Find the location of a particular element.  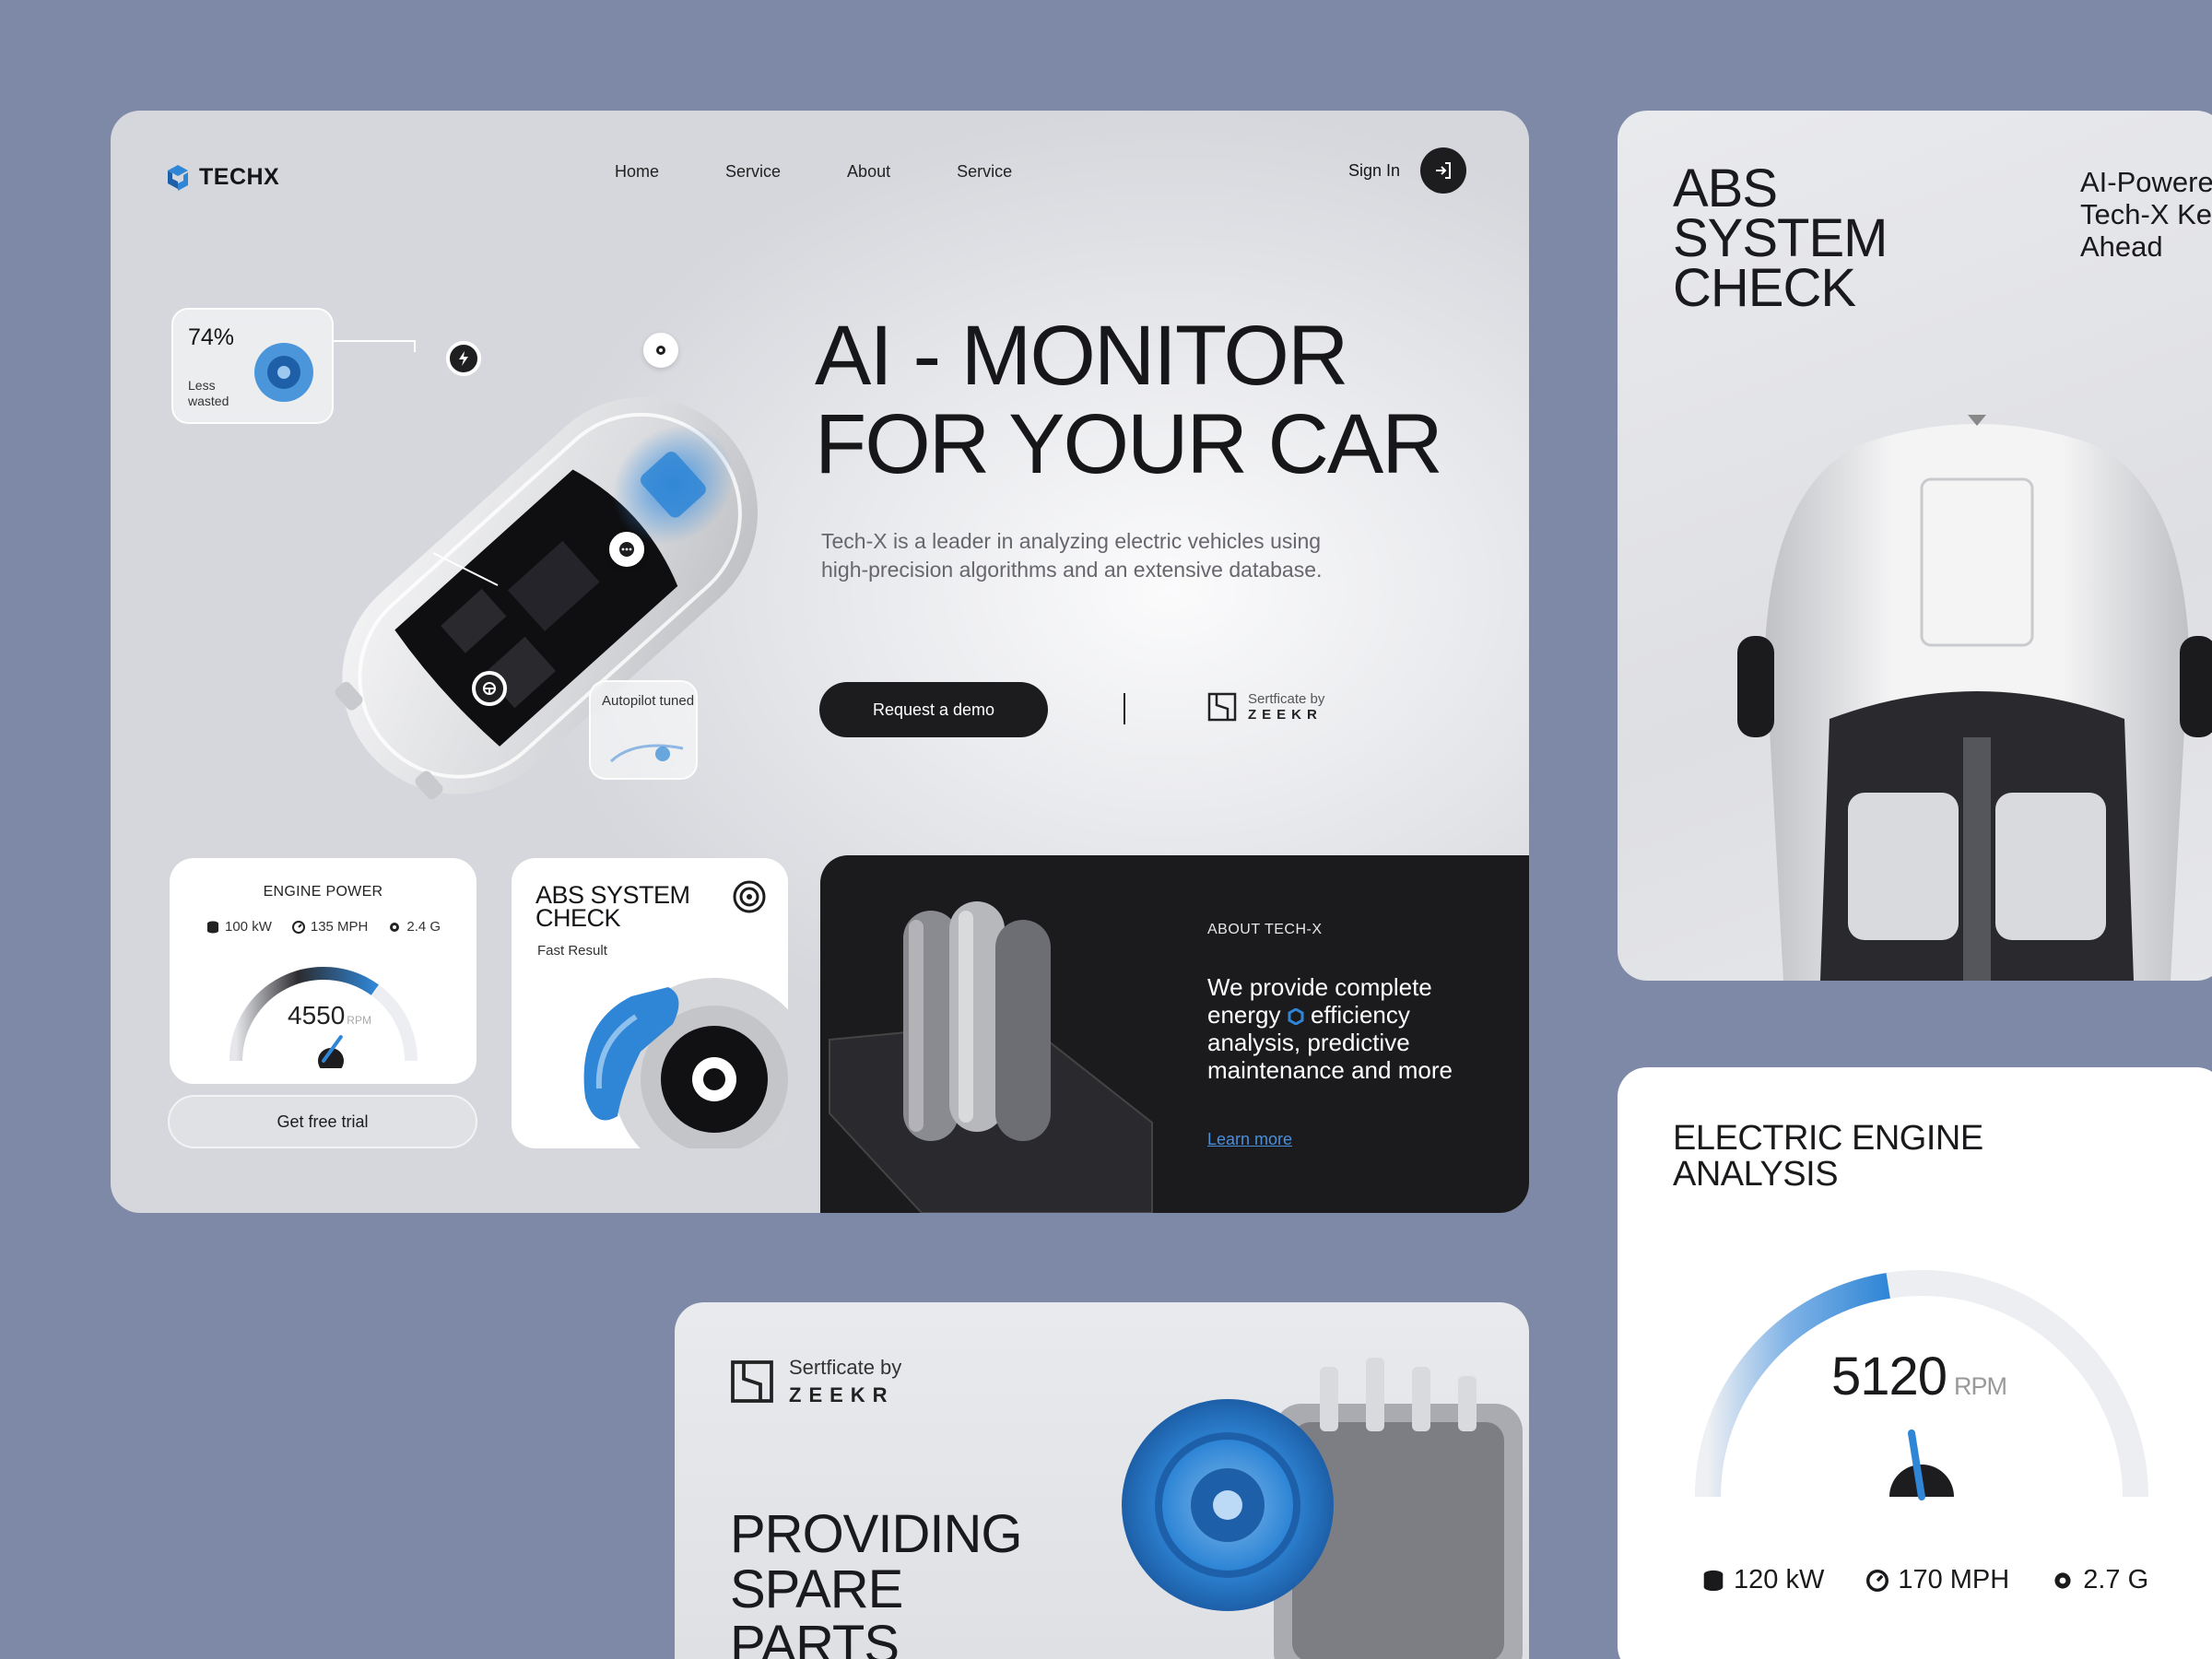

abs-card-title-text: ABS SYSTEM CHECK is located at coordinates (1780, 238).